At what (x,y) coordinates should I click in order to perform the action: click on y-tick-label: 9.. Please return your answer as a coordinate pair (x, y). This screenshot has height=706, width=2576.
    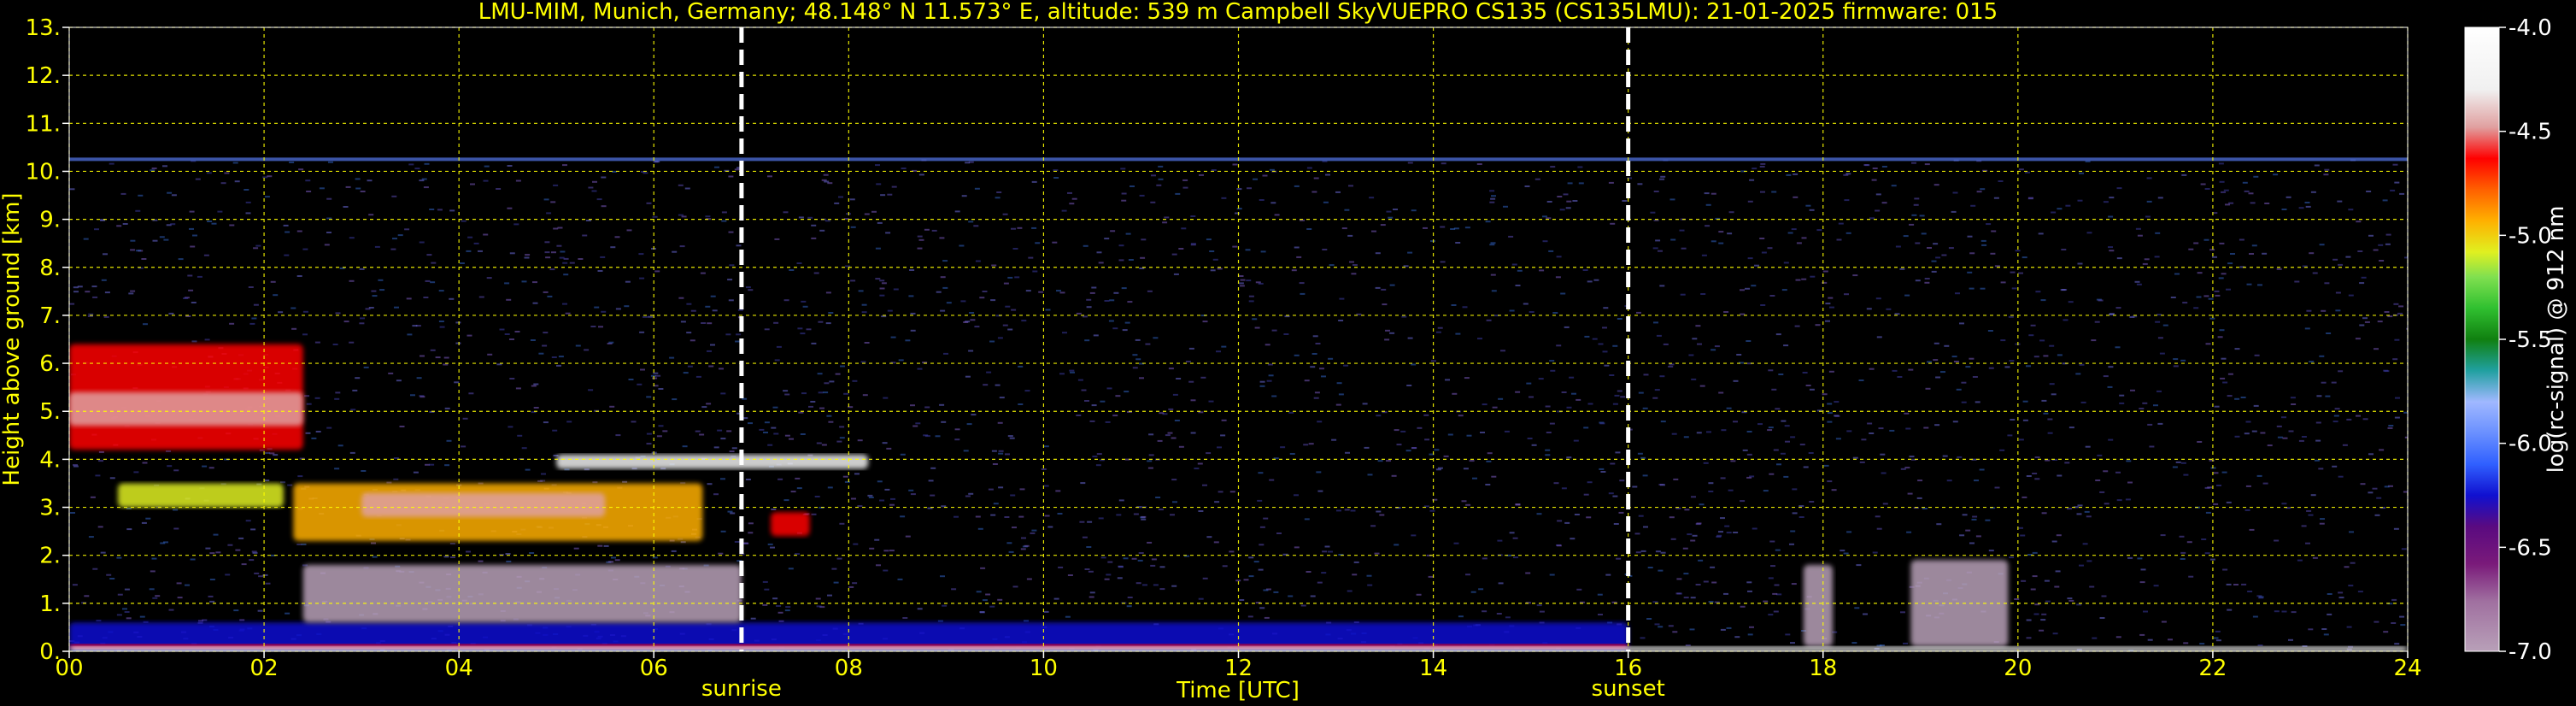
    Looking at the image, I should click on (50, 220).